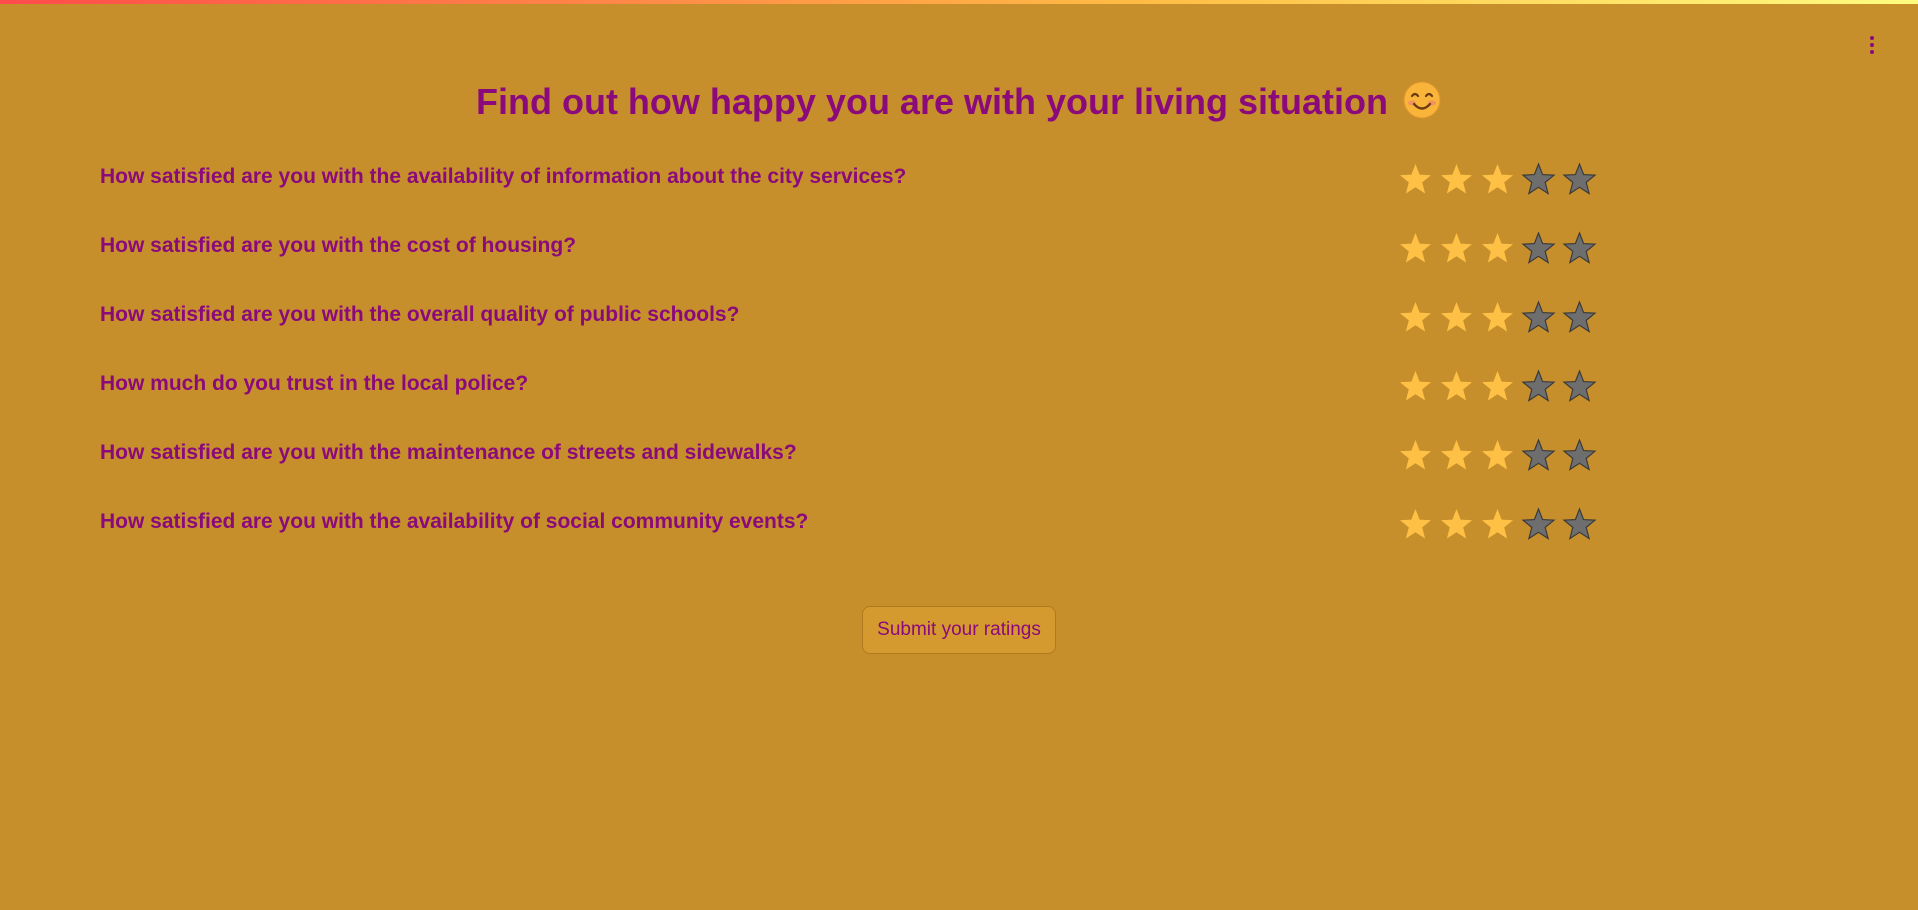  What do you see at coordinates (959, 2) in the screenshot?
I see `top-decoration-bar` at bounding box center [959, 2].